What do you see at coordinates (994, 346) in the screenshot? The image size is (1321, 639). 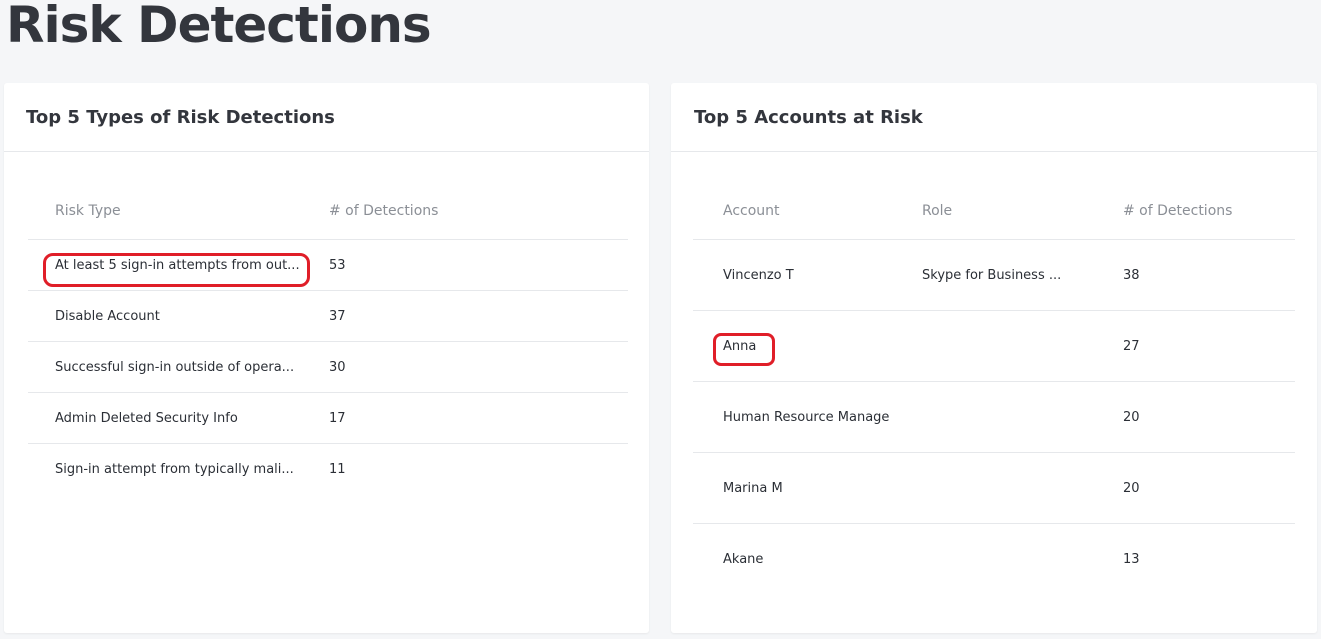 I see `table-row: Anna 27` at bounding box center [994, 346].